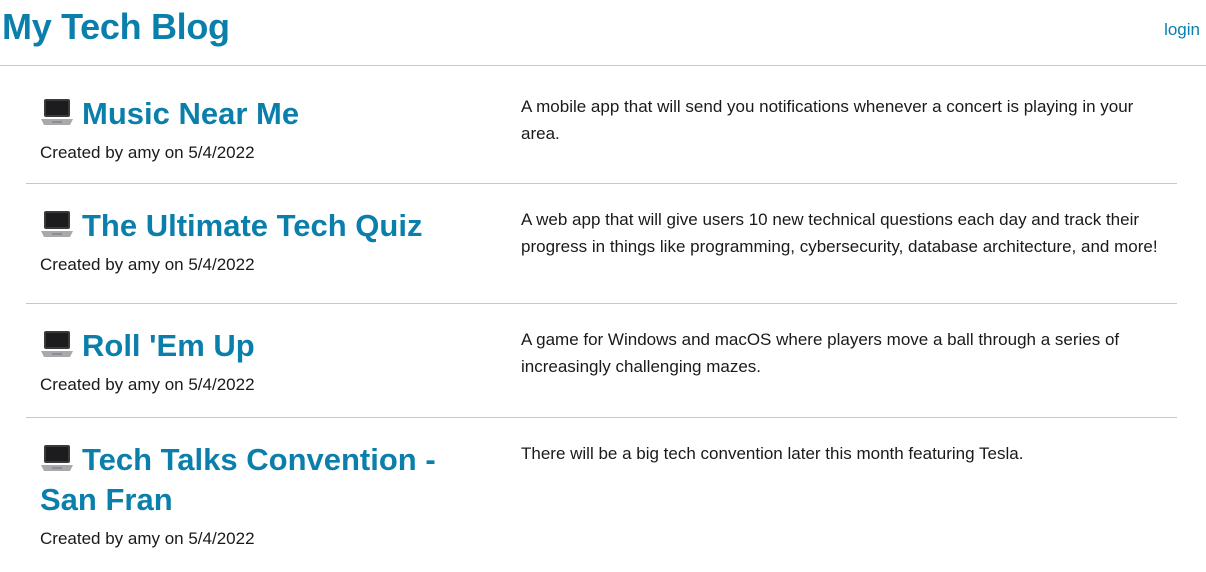  What do you see at coordinates (252, 225) in the screenshot?
I see `post-title-text: The Ultimate Tech Quiz` at bounding box center [252, 225].